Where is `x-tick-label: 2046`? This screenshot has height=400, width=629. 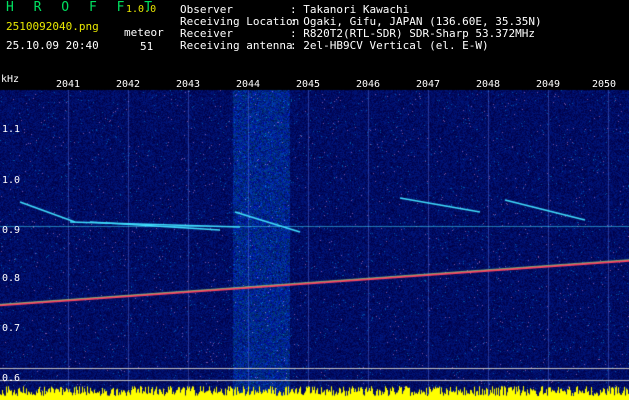 x-tick-label: 2046 is located at coordinates (368, 84).